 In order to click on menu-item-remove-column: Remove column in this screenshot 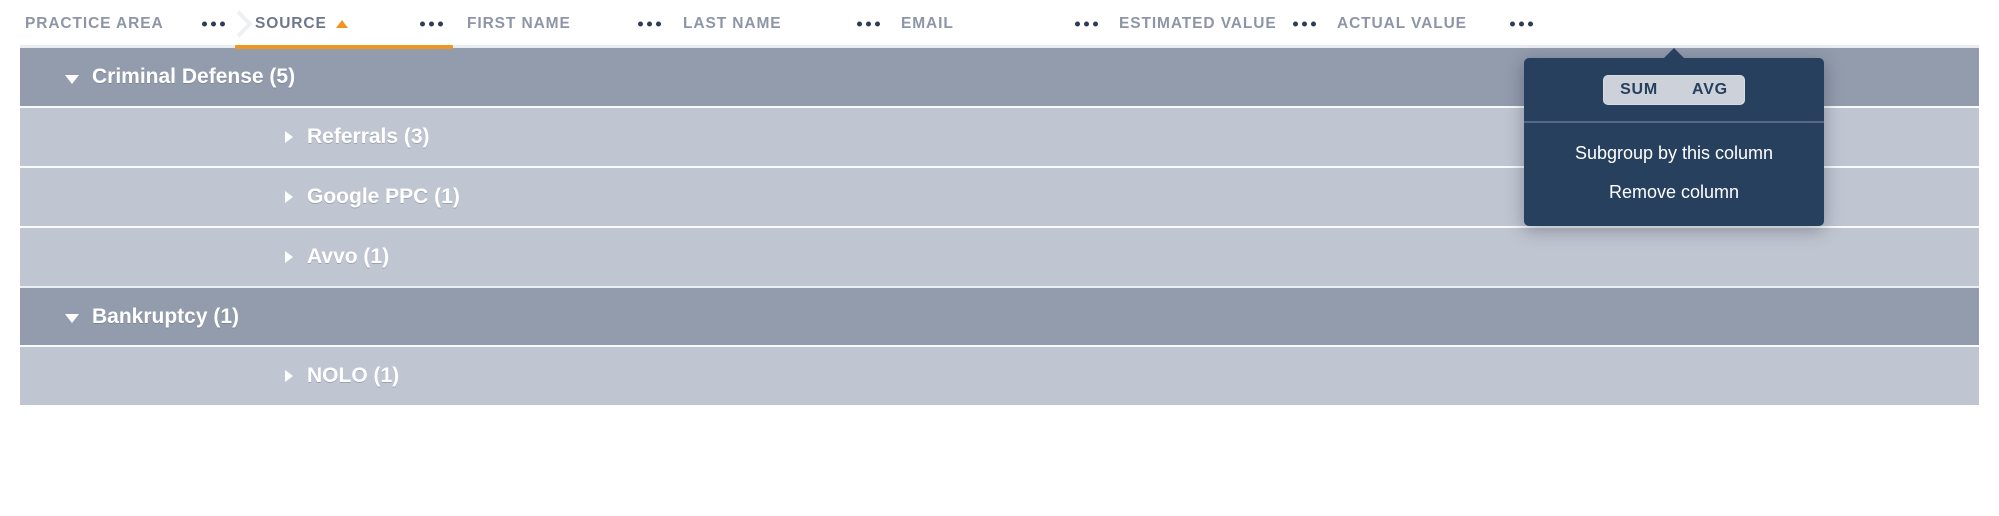, I will do `click(1674, 192)`.